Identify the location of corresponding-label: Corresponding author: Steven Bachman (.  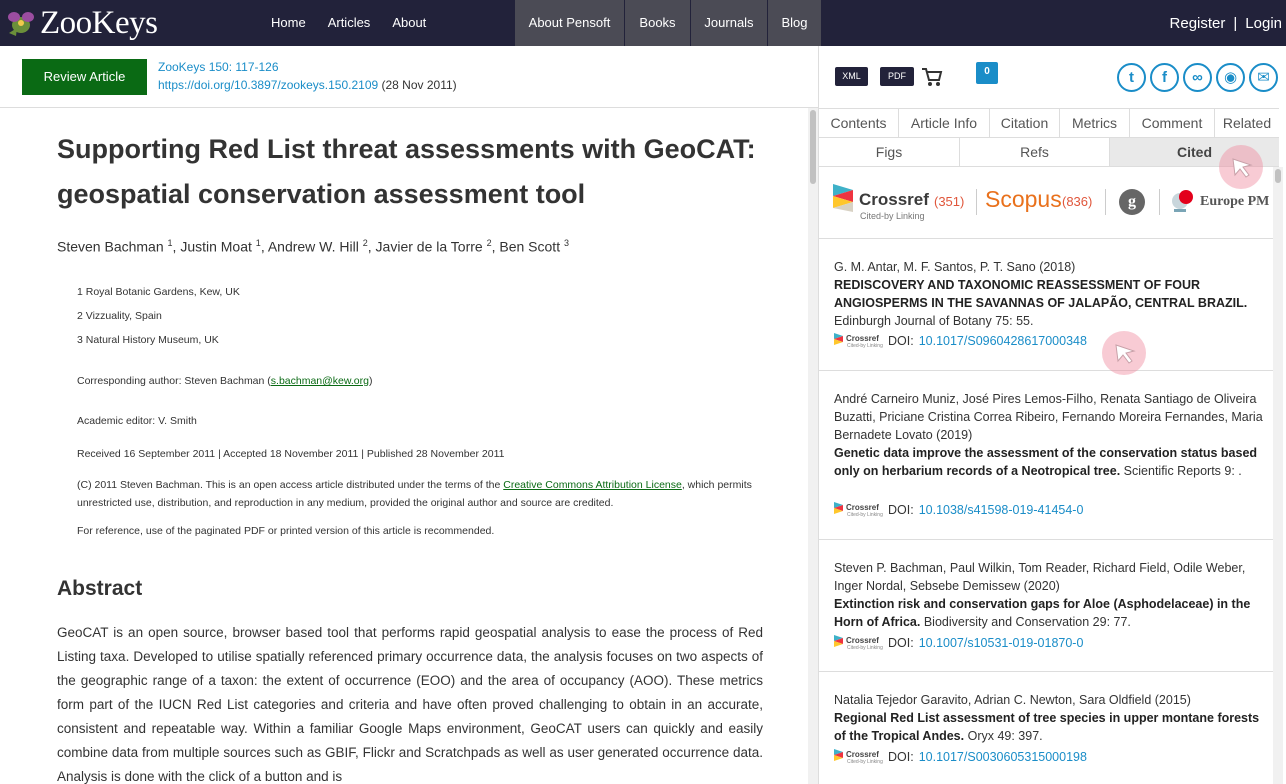
(174, 381).